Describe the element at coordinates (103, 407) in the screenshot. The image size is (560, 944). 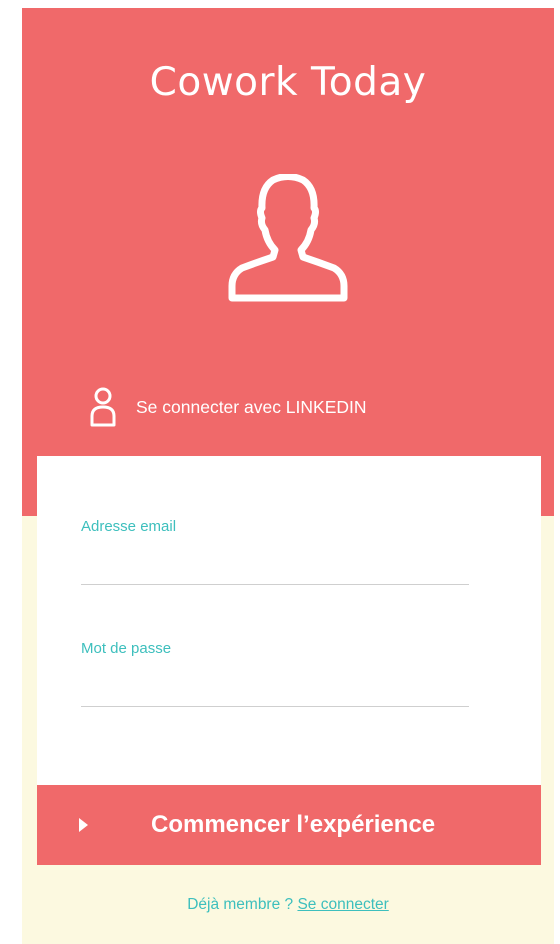
I see `user-icon` at that location.